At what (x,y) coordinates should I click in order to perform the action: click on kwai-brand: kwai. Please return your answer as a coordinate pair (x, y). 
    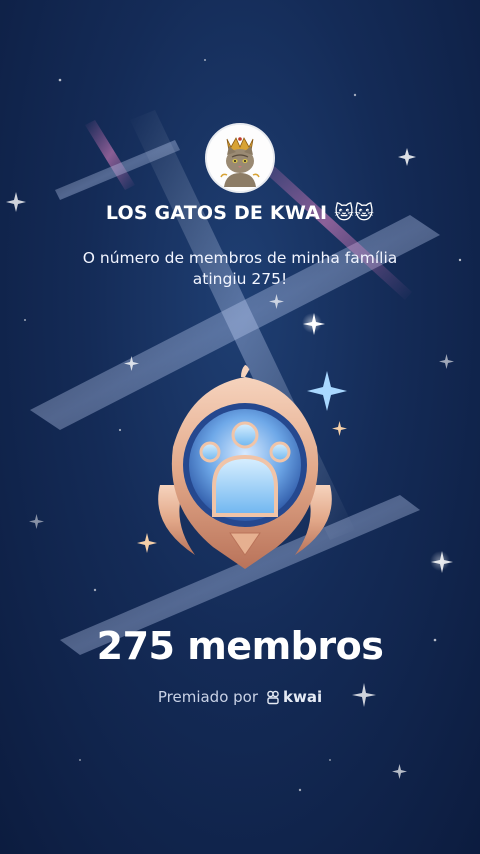
    Looking at the image, I should click on (294, 697).